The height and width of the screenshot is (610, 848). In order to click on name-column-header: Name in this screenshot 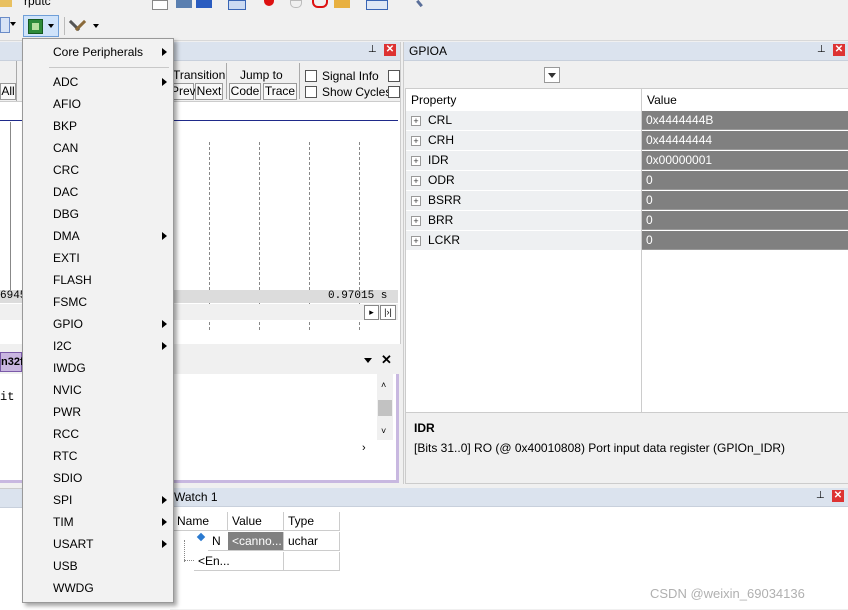, I will do `click(200, 521)`.